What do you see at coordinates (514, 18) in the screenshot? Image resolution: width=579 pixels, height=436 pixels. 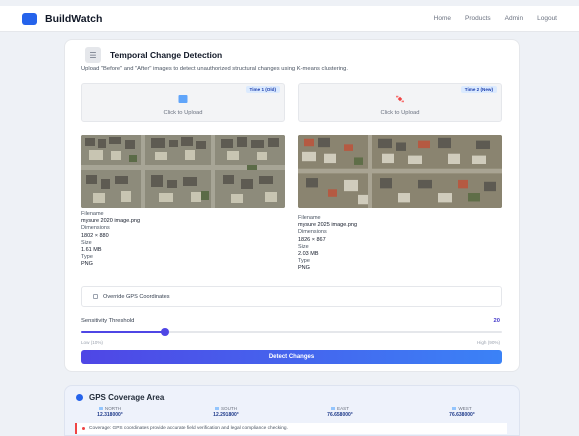 I see `nav-link-admin: Admin` at bounding box center [514, 18].